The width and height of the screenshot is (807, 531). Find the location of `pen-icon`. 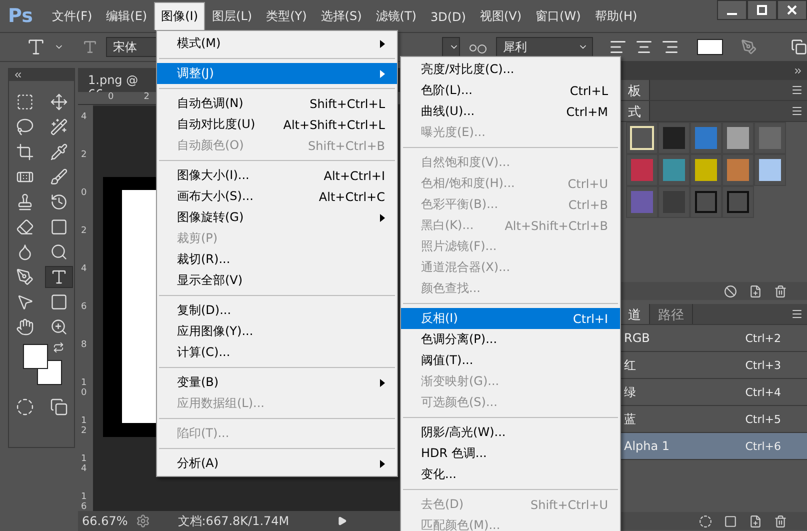

pen-icon is located at coordinates (25, 277).